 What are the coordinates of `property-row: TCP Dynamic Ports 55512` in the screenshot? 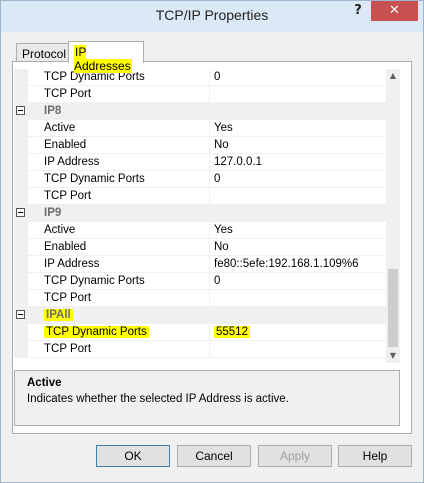 It's located at (200, 332).